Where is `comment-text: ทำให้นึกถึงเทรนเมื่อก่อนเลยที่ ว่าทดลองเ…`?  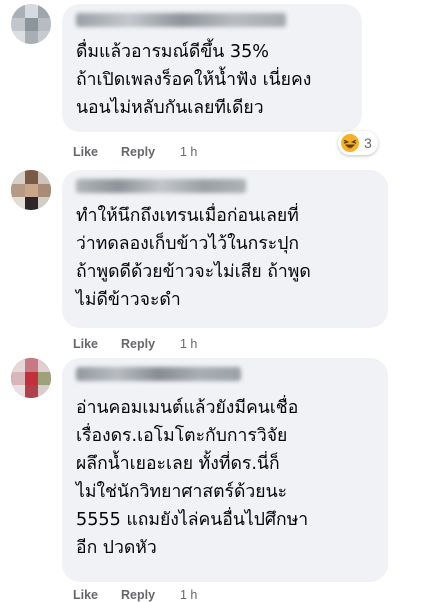 comment-text: ทำให้นึกถึงเทรนเมื่อก่อนเลยที่ ว่าทดลองเ… is located at coordinates (193, 258).